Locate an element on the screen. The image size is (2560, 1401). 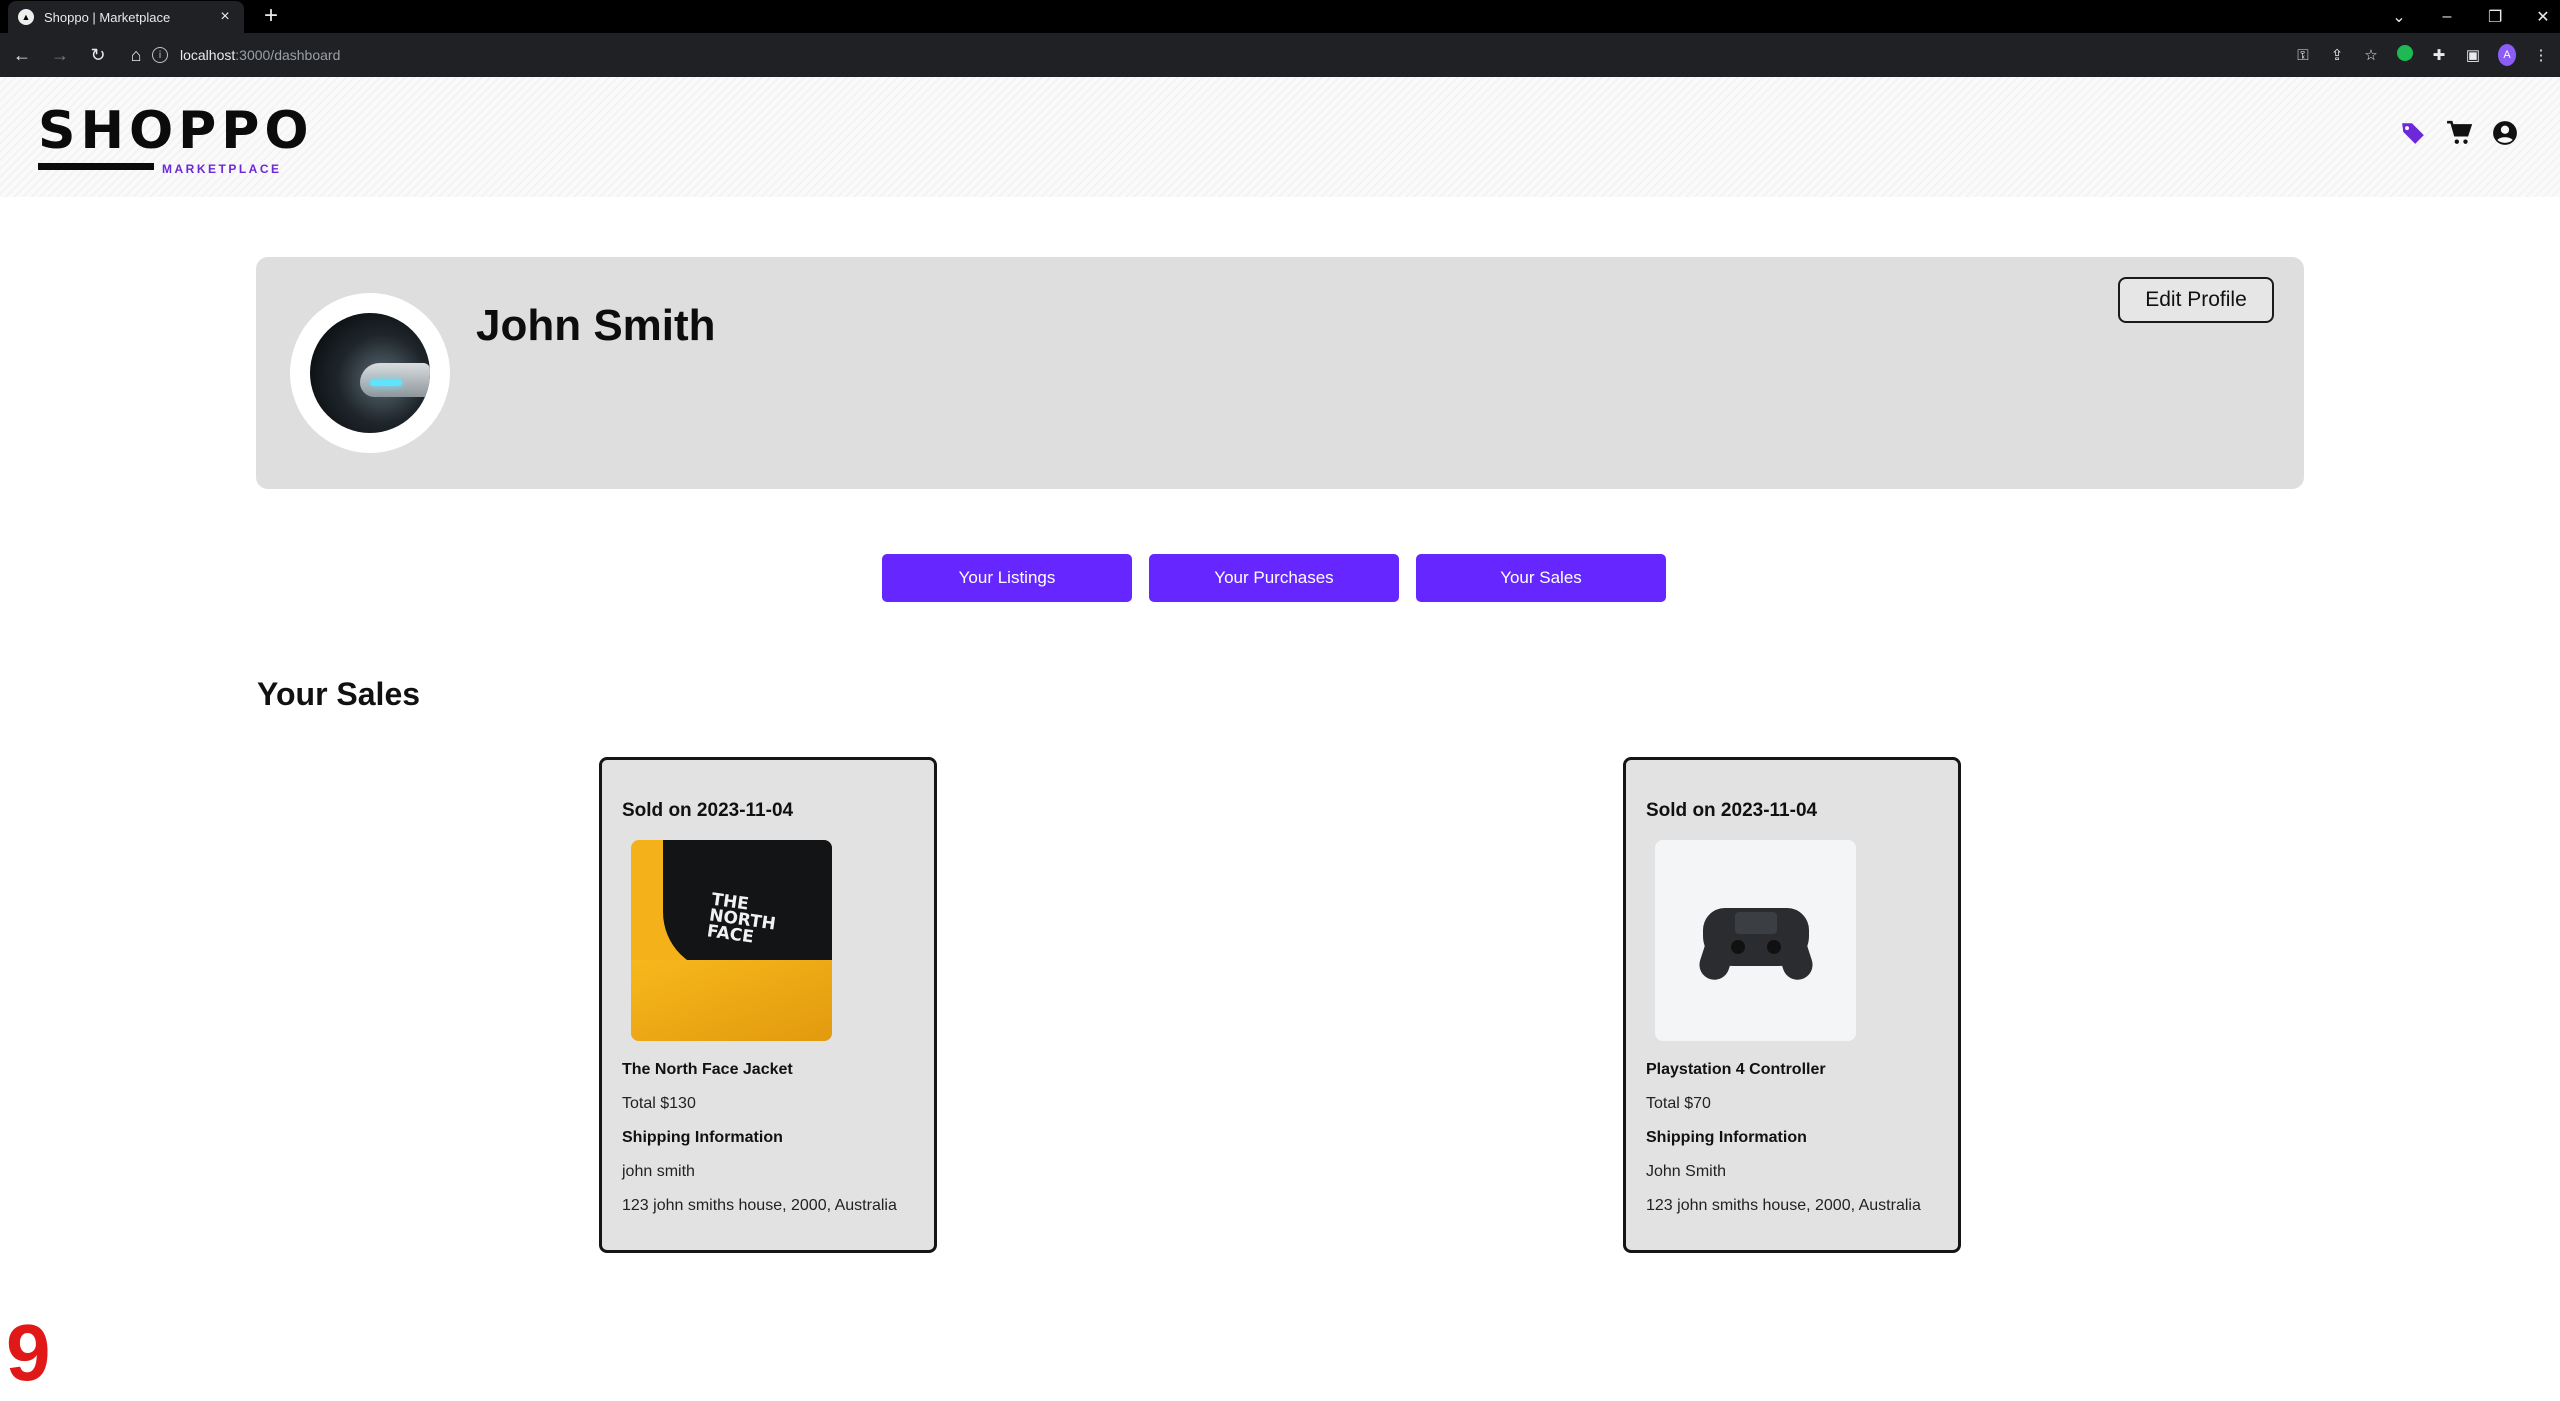
controller-stick-right is located at coordinates (1774, 947).